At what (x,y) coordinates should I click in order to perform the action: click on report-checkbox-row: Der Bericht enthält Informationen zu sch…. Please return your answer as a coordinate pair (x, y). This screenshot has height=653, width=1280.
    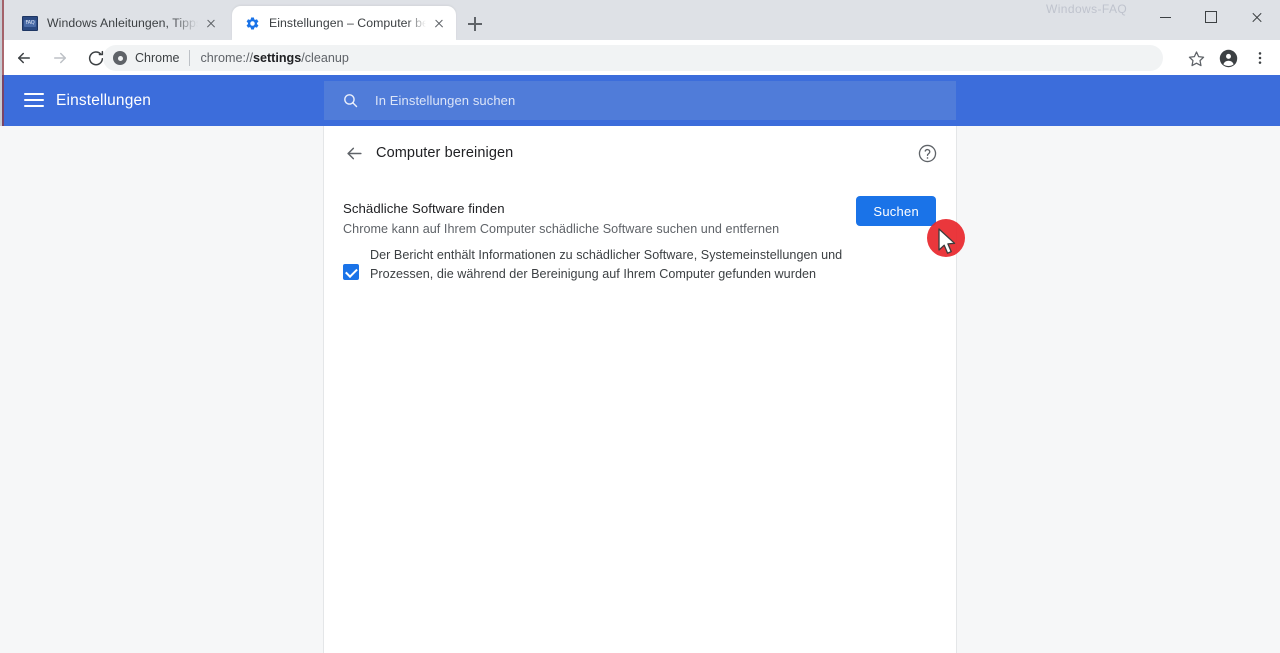
    Looking at the image, I should click on (638, 265).